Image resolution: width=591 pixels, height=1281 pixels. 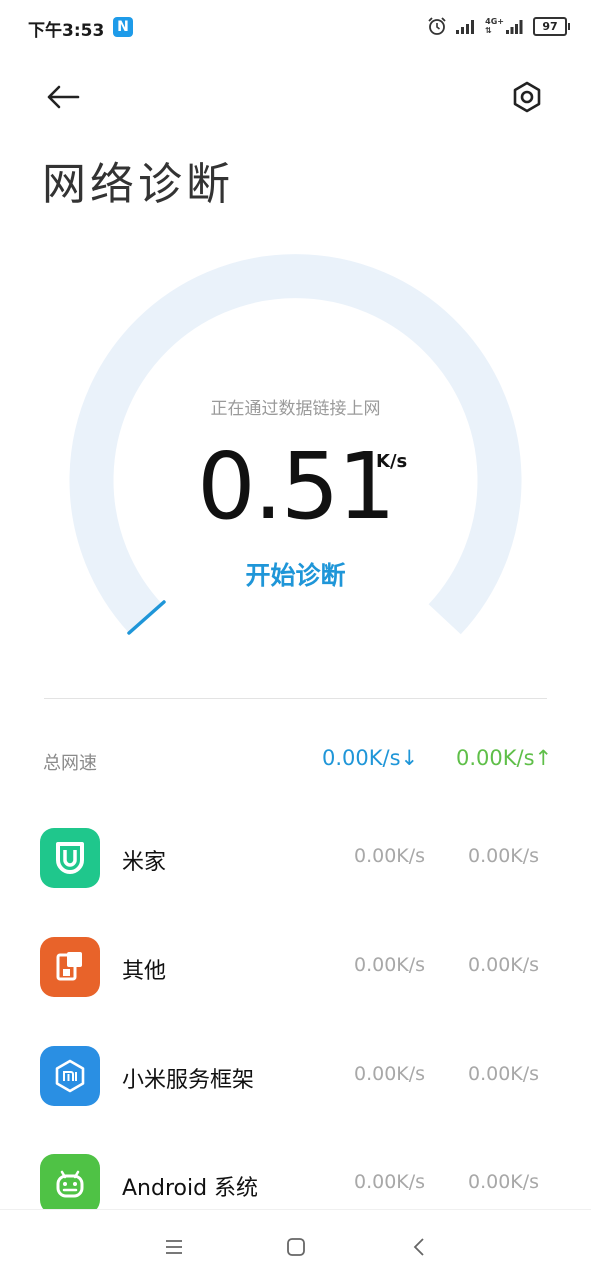 I want to click on app-name: 小米服务框架, so click(x=188, y=1080).